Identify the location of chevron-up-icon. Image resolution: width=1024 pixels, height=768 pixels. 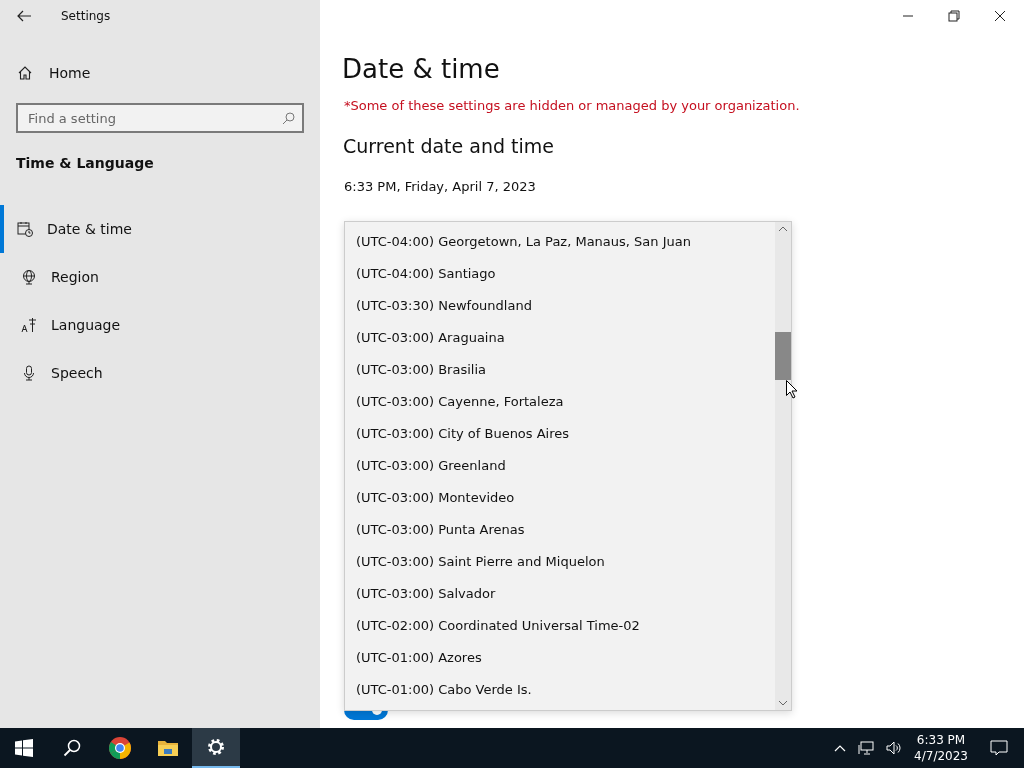
(840, 748).